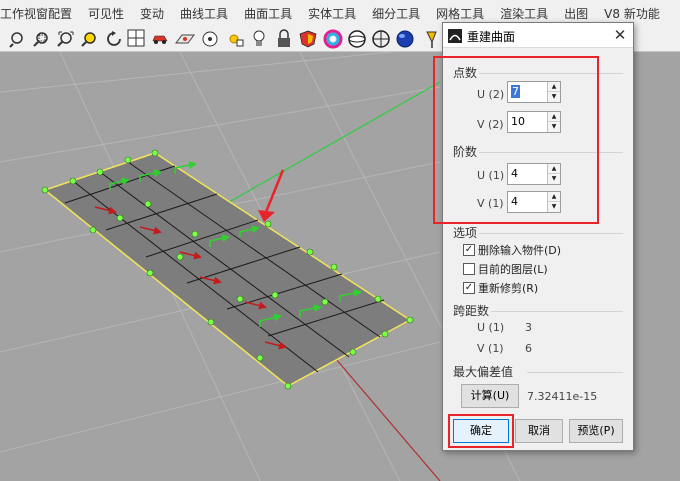  What do you see at coordinates (562, 396) in the screenshot?
I see `max-deviation-value: 7.32411e-15` at bounding box center [562, 396].